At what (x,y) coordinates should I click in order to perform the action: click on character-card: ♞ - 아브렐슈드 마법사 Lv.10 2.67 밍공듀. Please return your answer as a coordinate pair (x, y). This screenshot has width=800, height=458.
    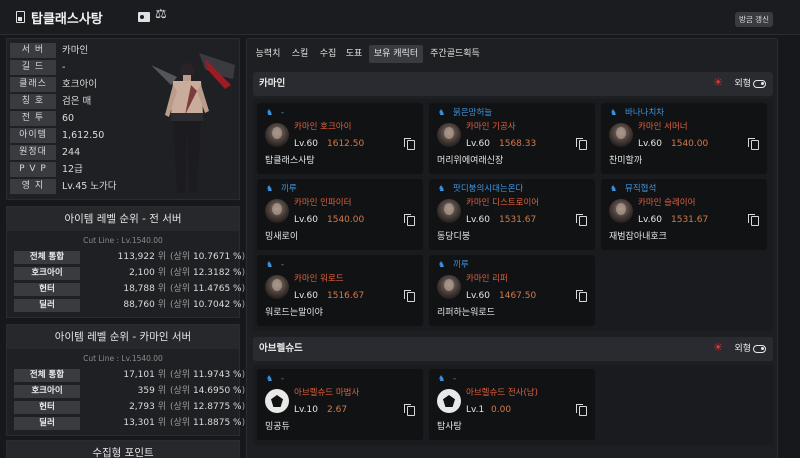
    Looking at the image, I should click on (340, 404).